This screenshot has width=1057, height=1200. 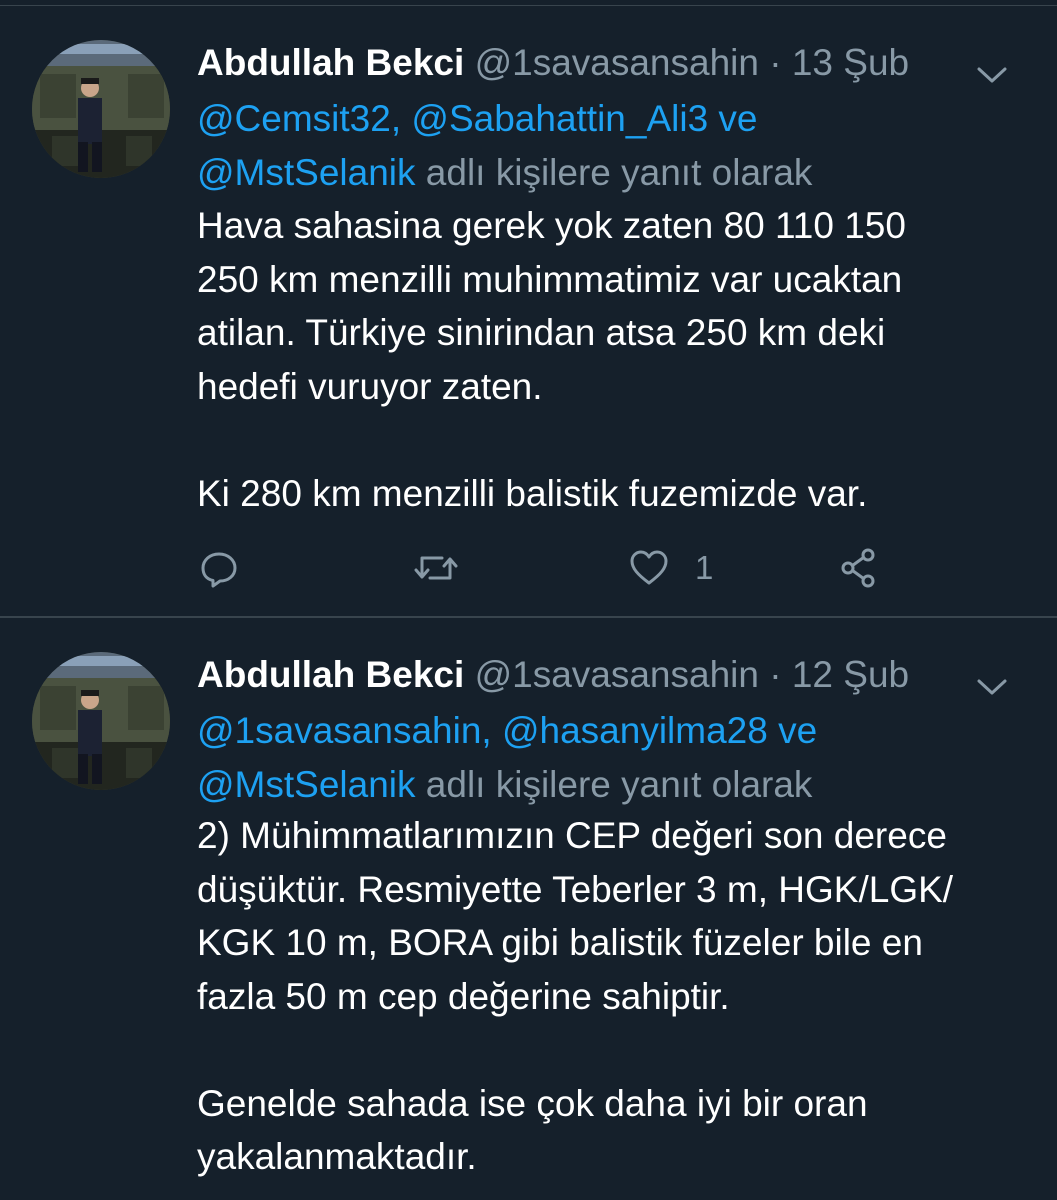 I want to click on tweet-header: Abdullah Bekci @1savasansahin · 12 Şub, so click(x=617, y=675).